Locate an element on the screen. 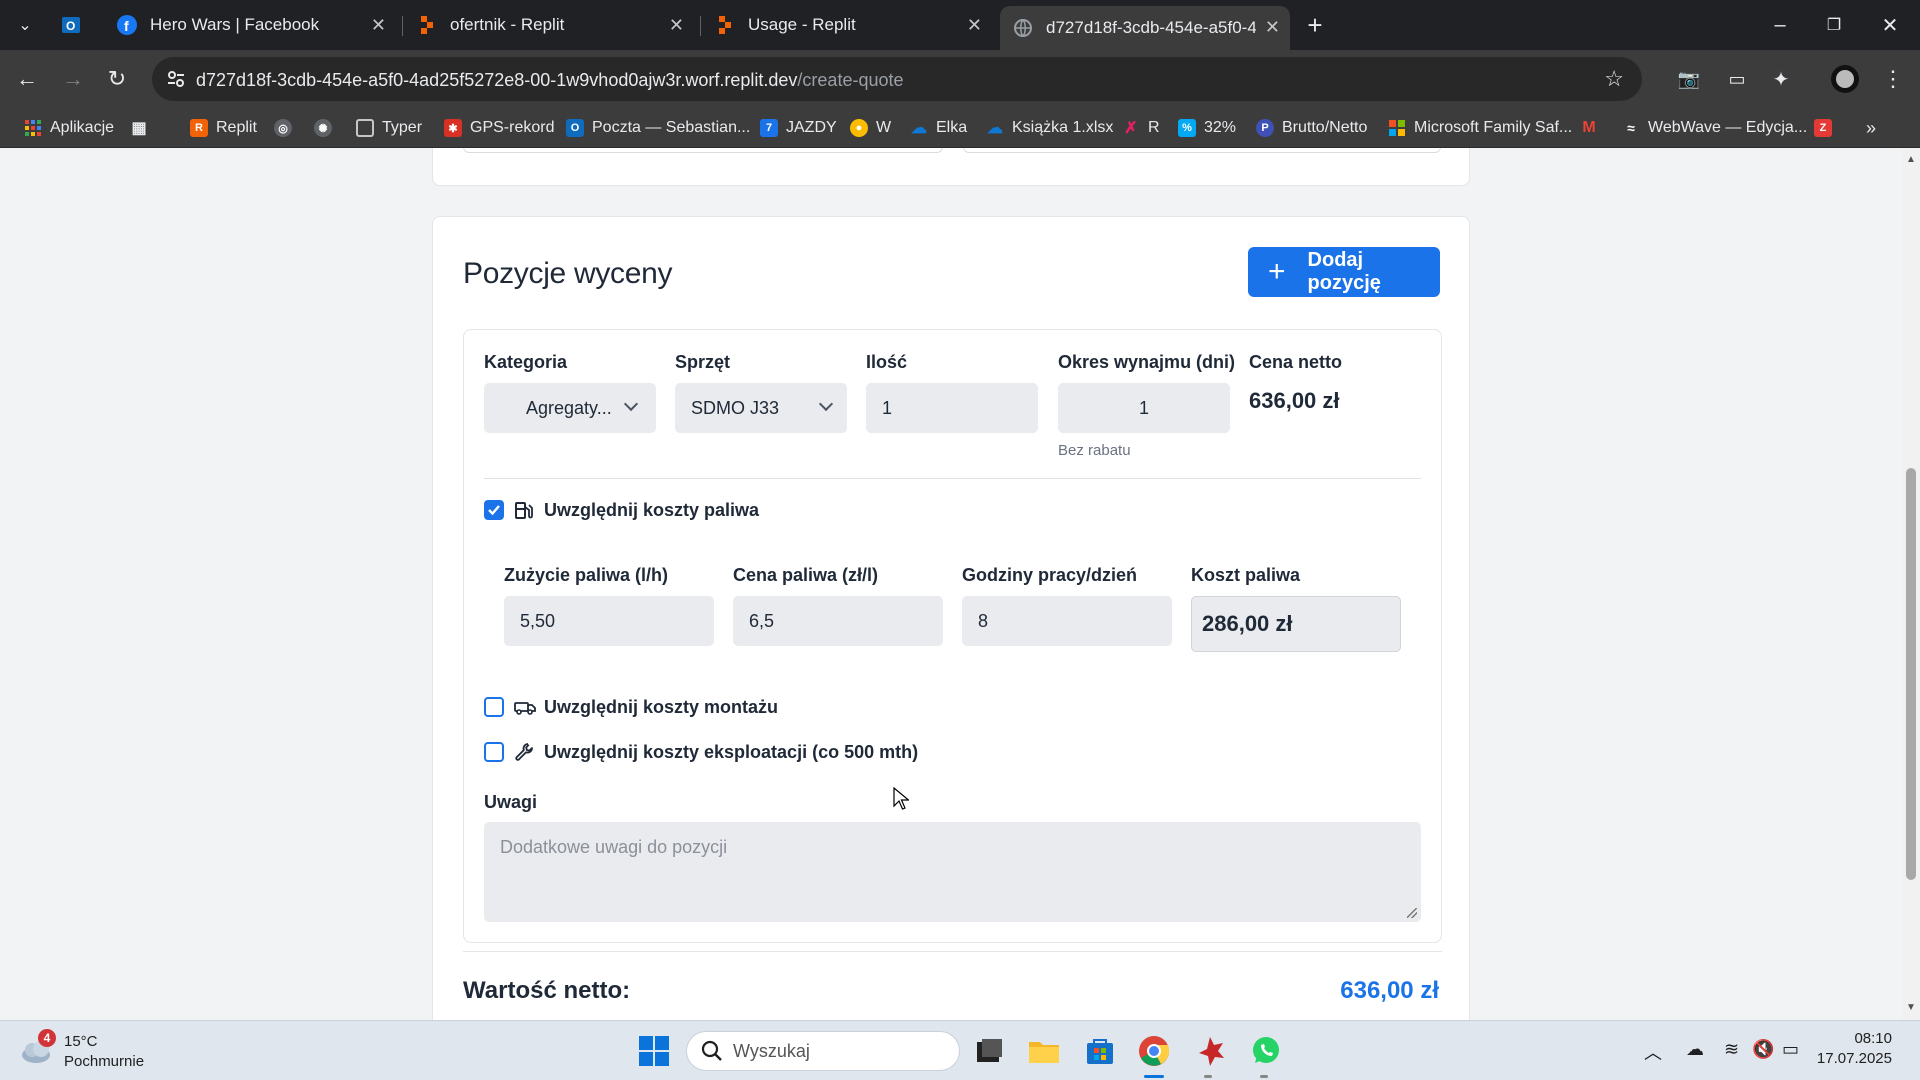 The height and width of the screenshot is (1080, 1920). resize-handle-icon is located at coordinates (1412, 913).